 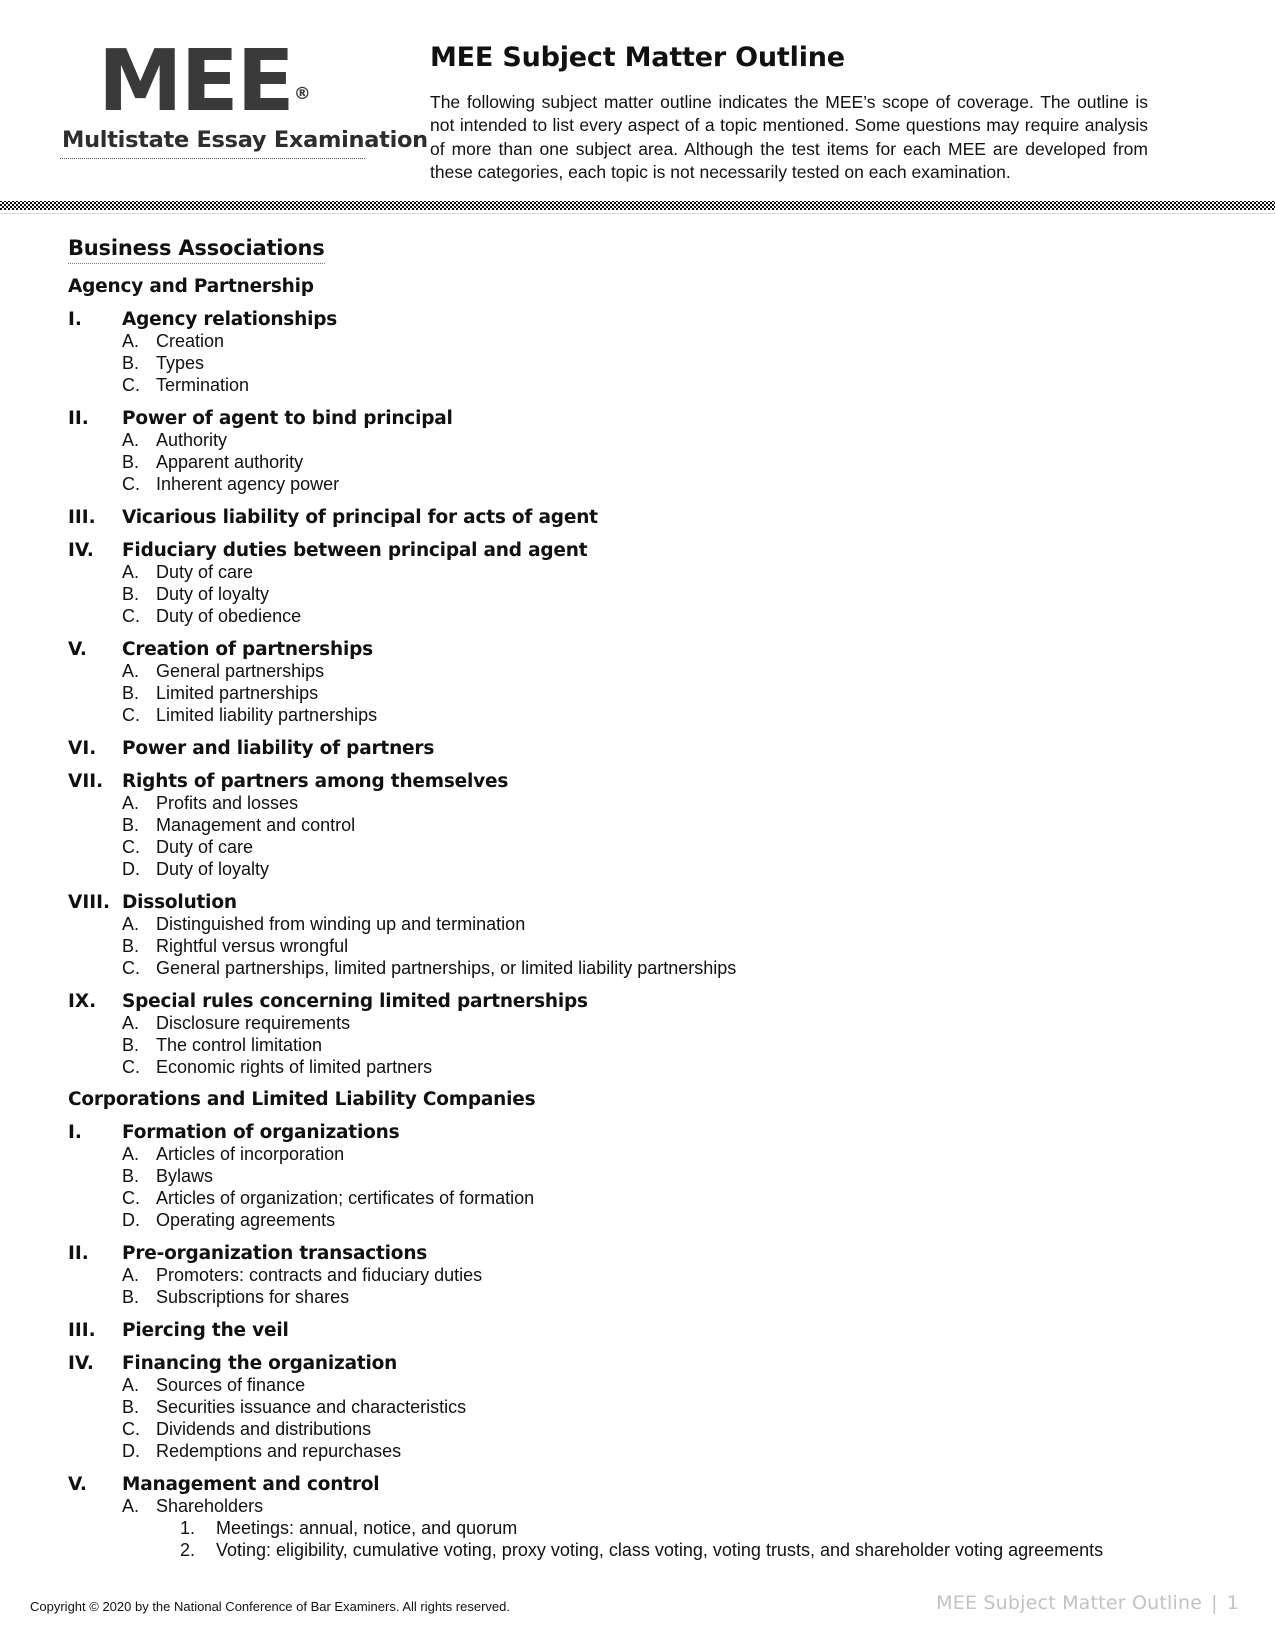 I want to click on outline-item-level2: A. Creation, so click(x=641, y=341).